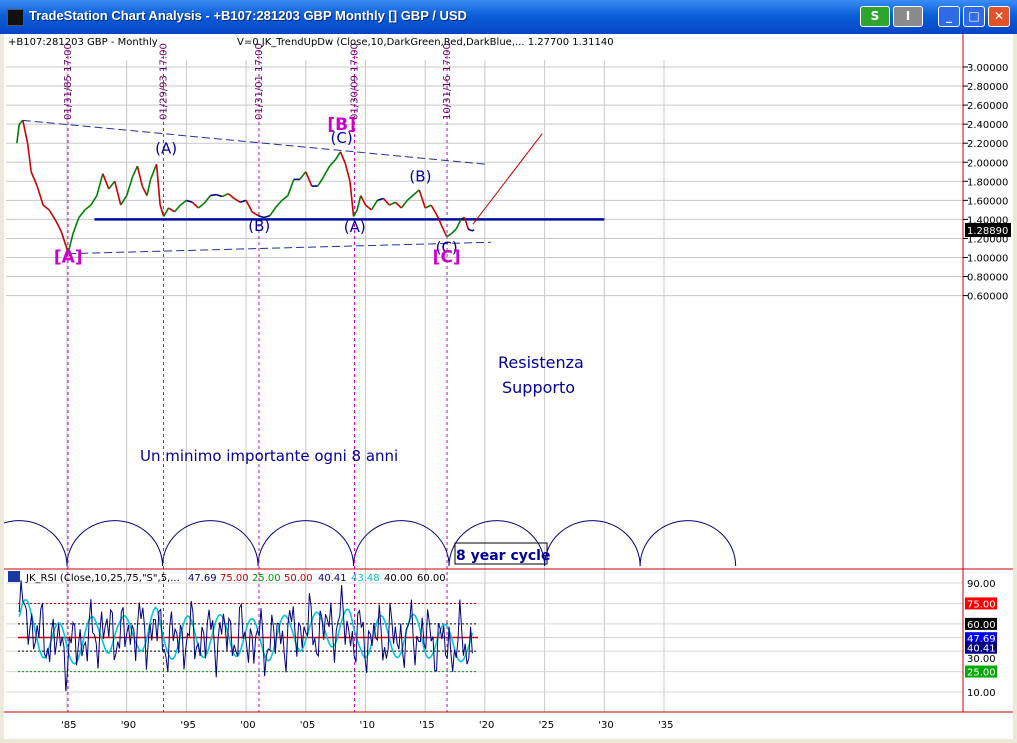  Describe the element at coordinates (355, 81) in the screenshot. I see `cycle-date-label: 01/30/09 17:00` at that location.